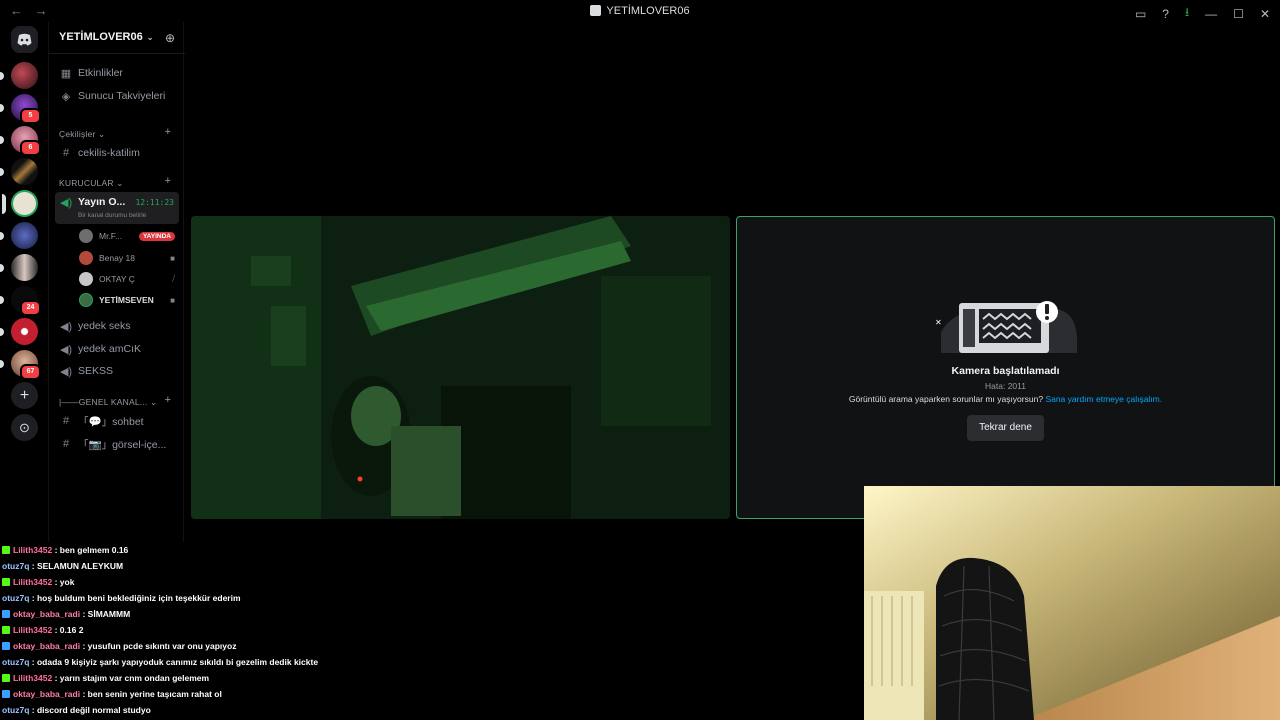  What do you see at coordinates (1211, 14) in the screenshot?
I see `minimize-button: —` at bounding box center [1211, 14].